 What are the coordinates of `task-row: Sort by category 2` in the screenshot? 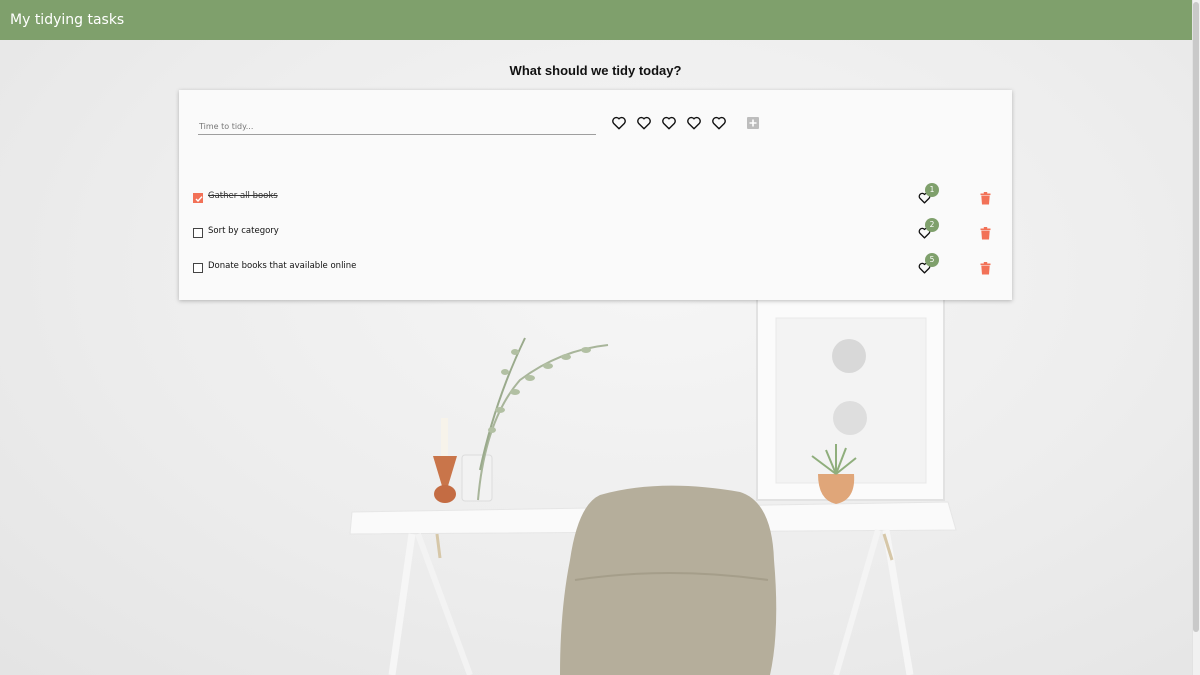 It's located at (593, 231).